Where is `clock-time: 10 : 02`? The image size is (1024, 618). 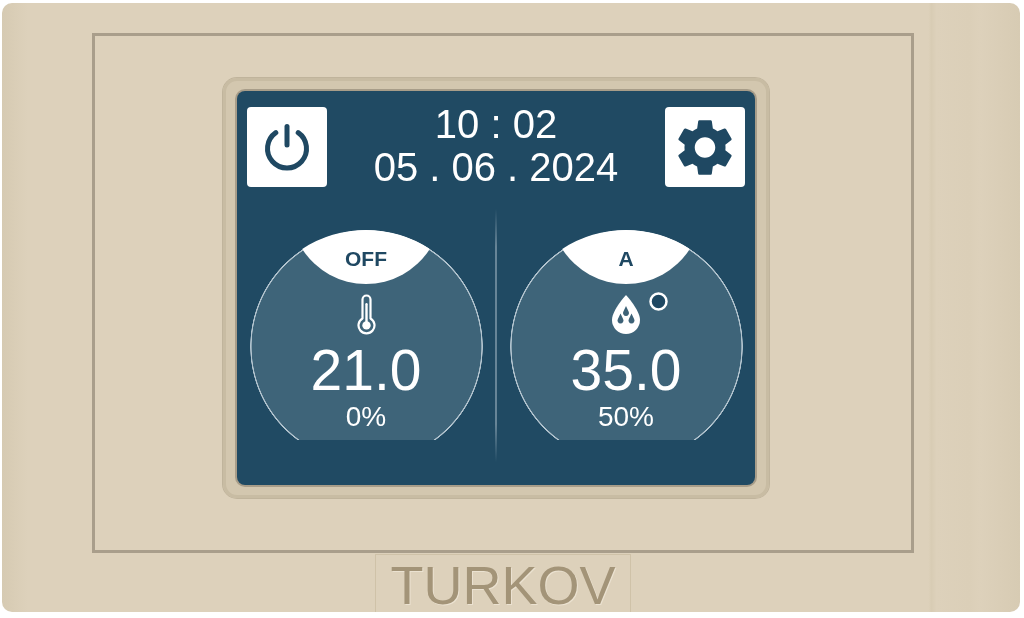
clock-time: 10 : 02 is located at coordinates (496, 124).